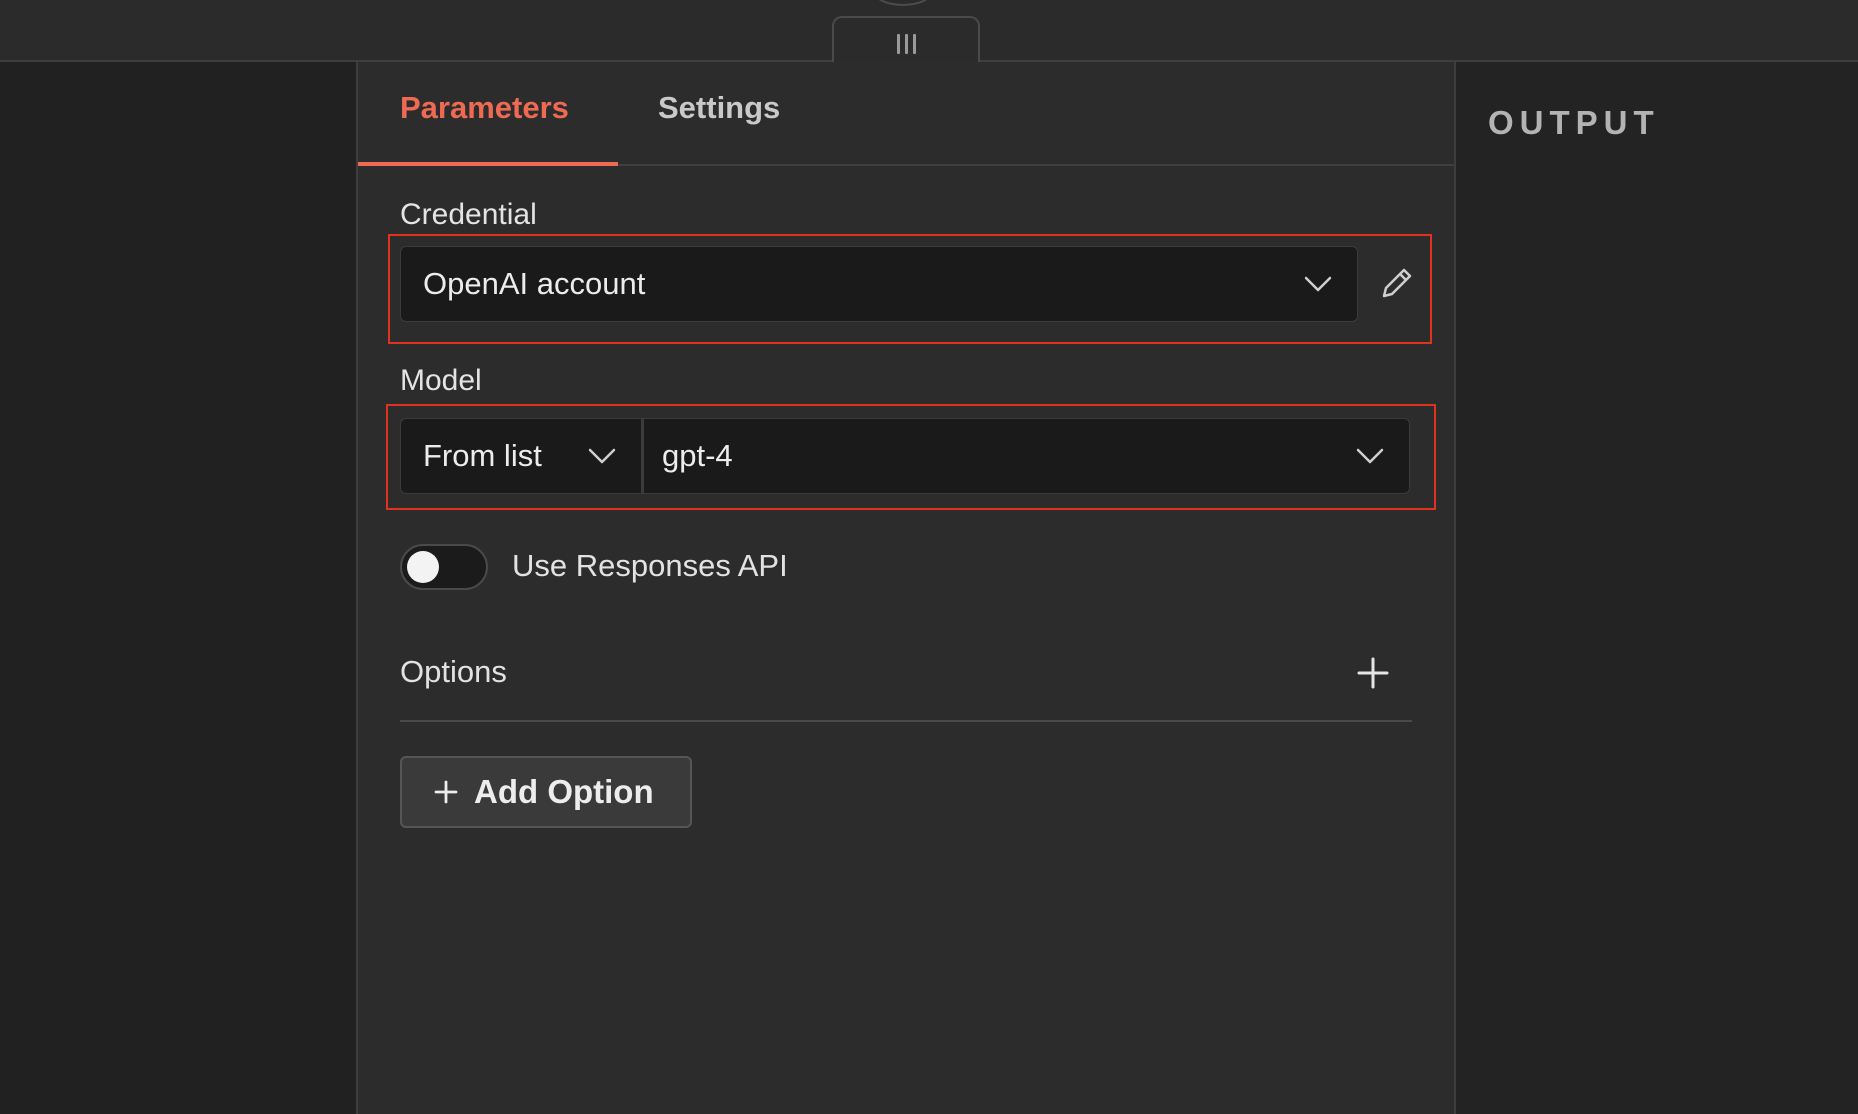  I want to click on active-tab-indicator, so click(488, 164).